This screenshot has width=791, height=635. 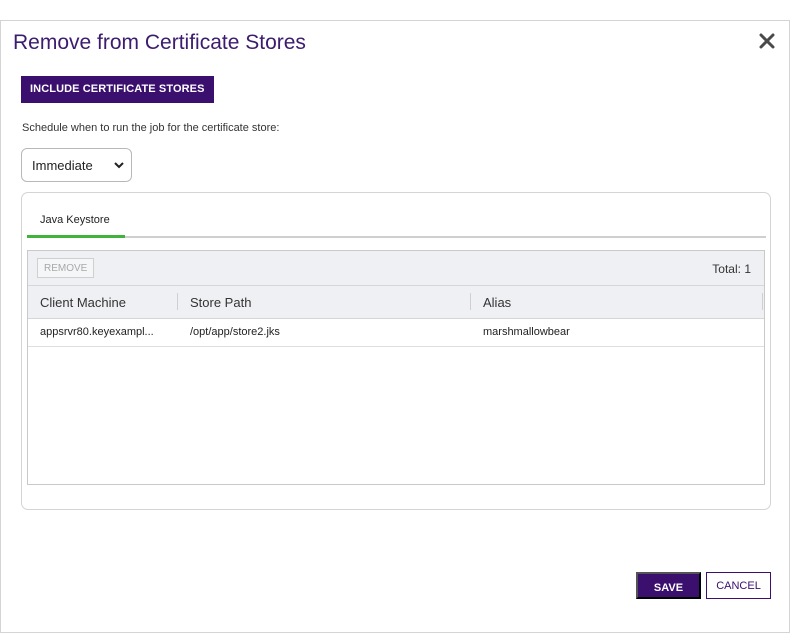 I want to click on column-header-alias: Alias, so click(x=497, y=302).